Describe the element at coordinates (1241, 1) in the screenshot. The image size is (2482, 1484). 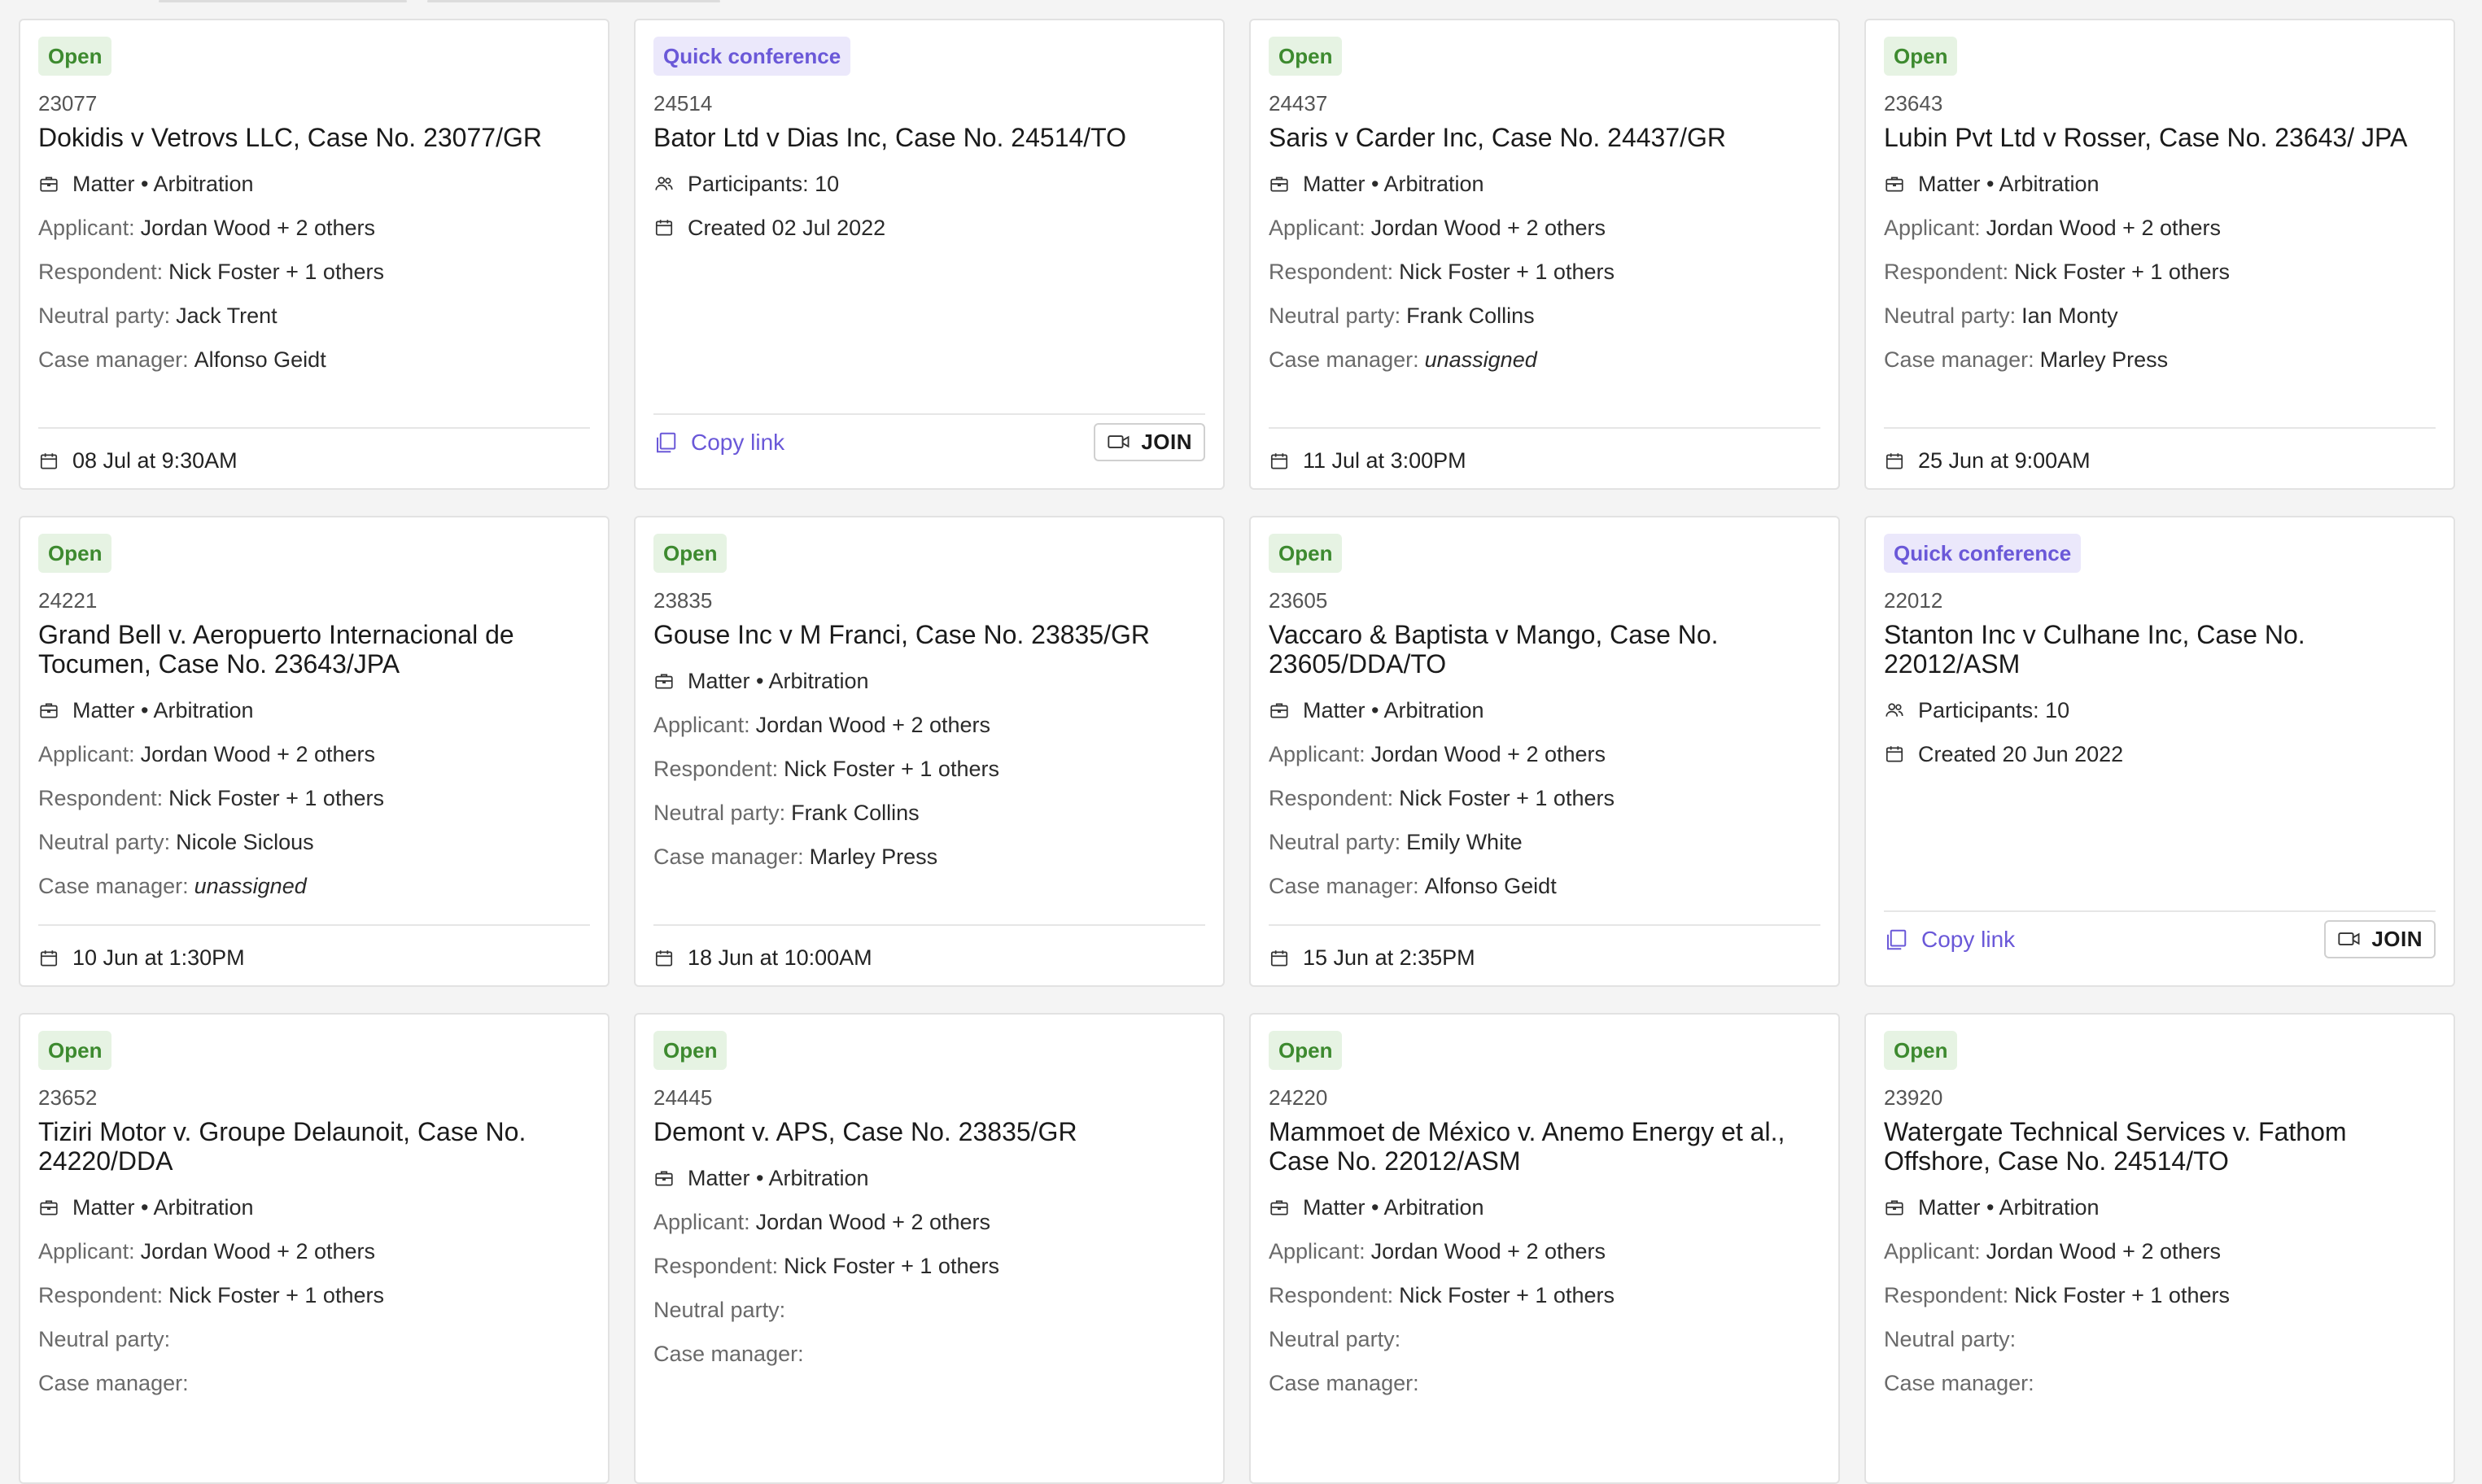
I see `top-tab-strip` at that location.